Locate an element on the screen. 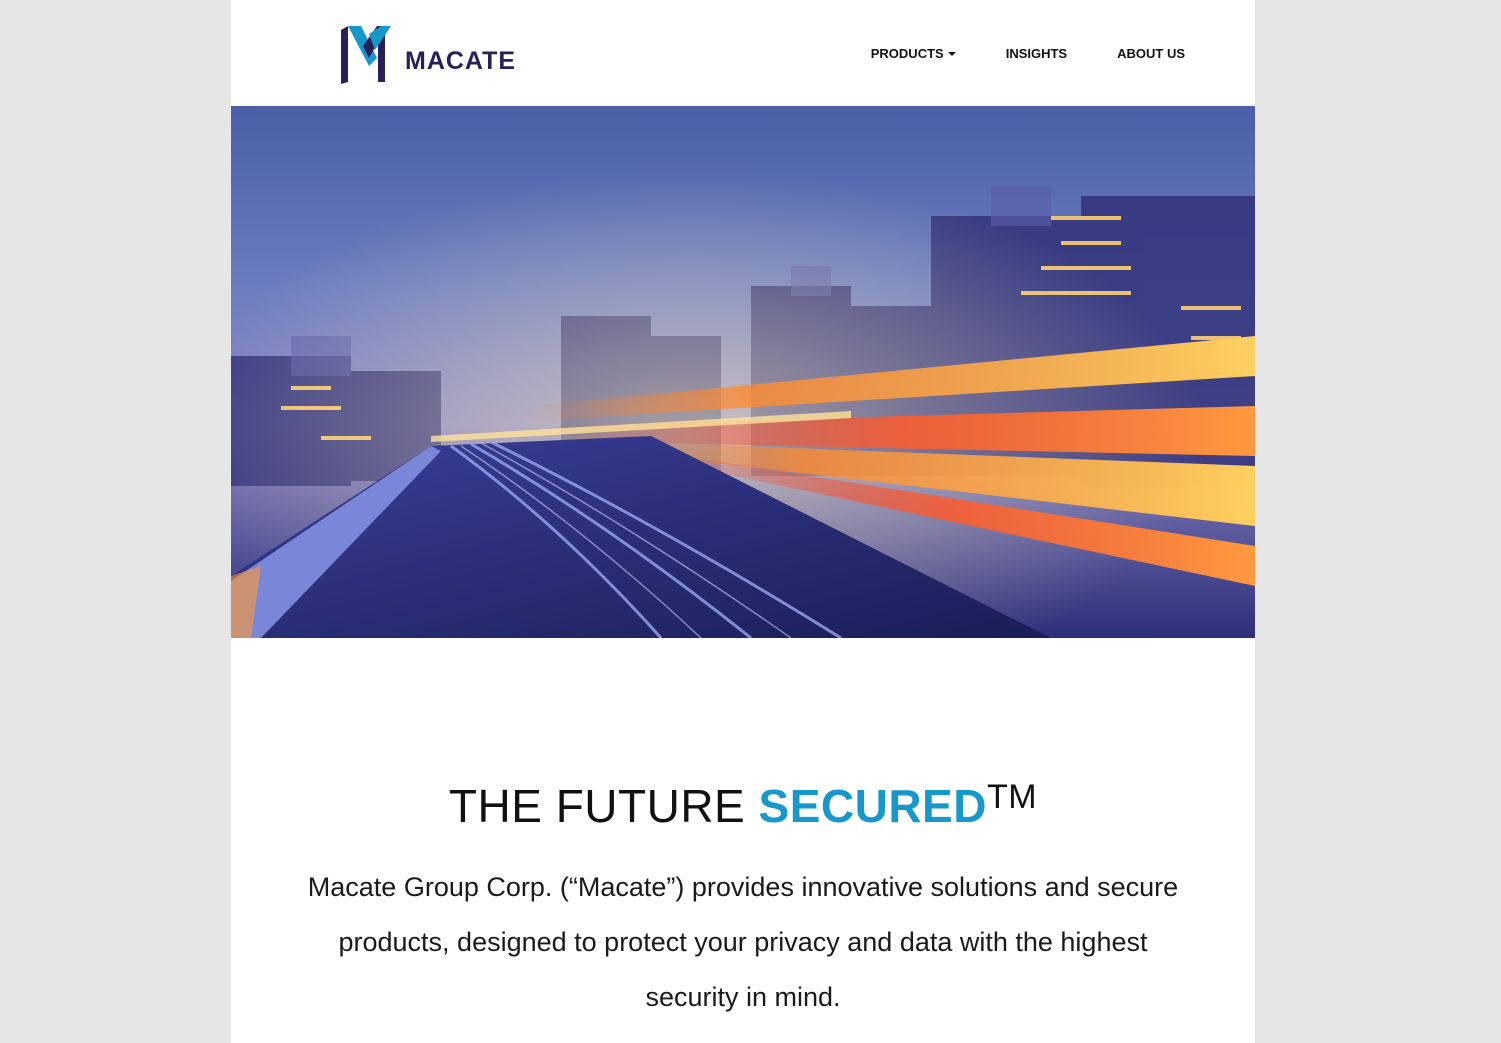 Image resolution: width=1501 pixels, height=1043 pixels. nav-products-label: PRODUCTS is located at coordinates (907, 53).